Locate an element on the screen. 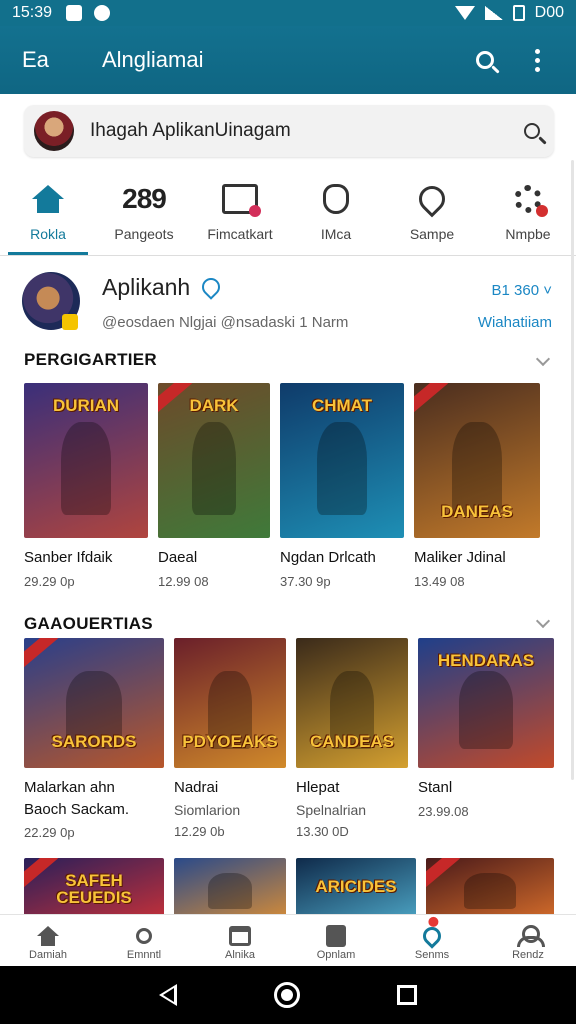 This screenshot has height=1024, width=576. tab-nmpbe: Nmpbe is located at coordinates (528, 213).